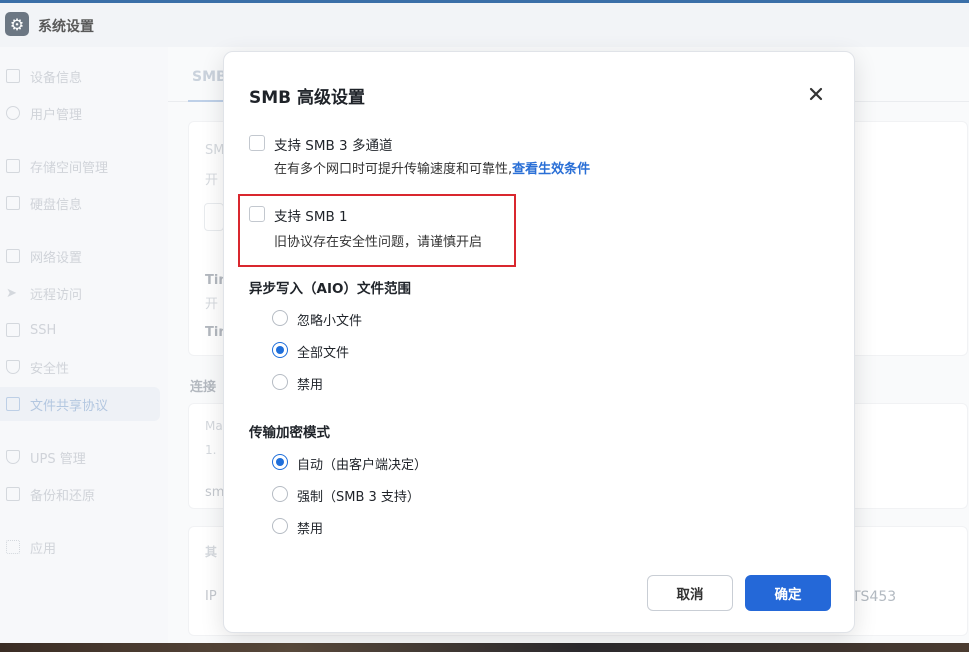  What do you see at coordinates (816, 94) in the screenshot?
I see `close-icon` at bounding box center [816, 94].